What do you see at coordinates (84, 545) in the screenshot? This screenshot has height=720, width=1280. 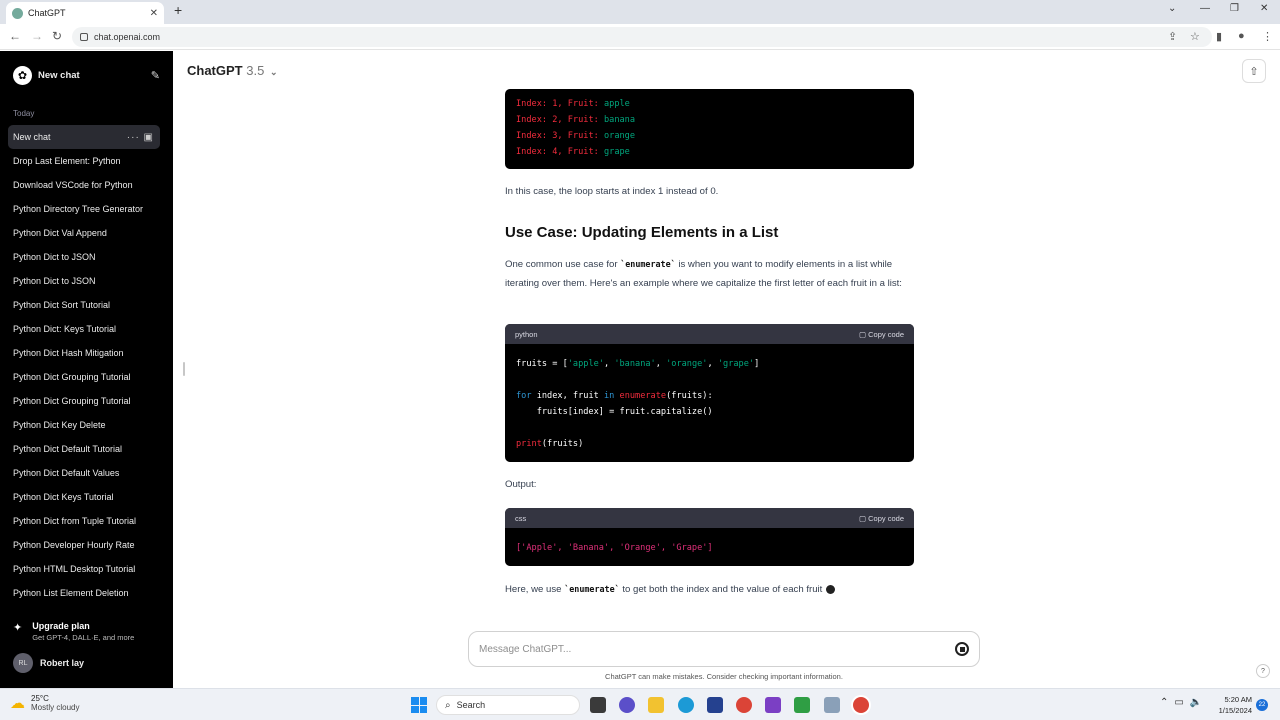 I see `sidebar-chat-item: Python Developer Hourly Rate` at bounding box center [84, 545].